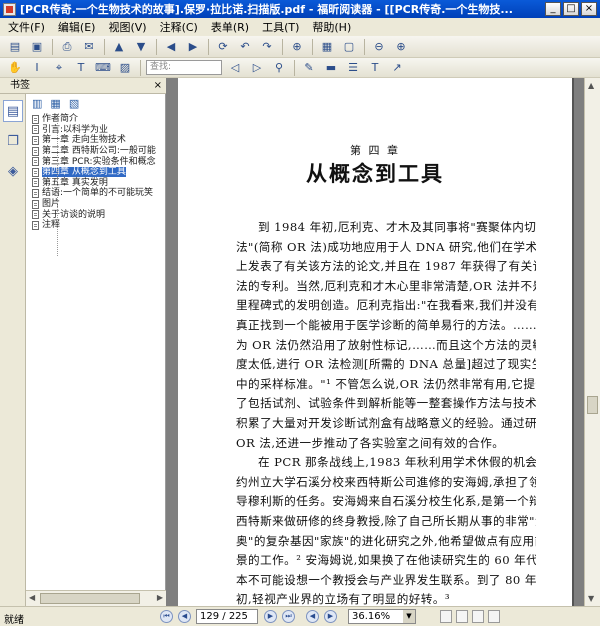 The width and height of the screenshot is (600, 626). Describe the element at coordinates (59, 68) in the screenshot. I see `snapshot-icon: ⌖` at that location.